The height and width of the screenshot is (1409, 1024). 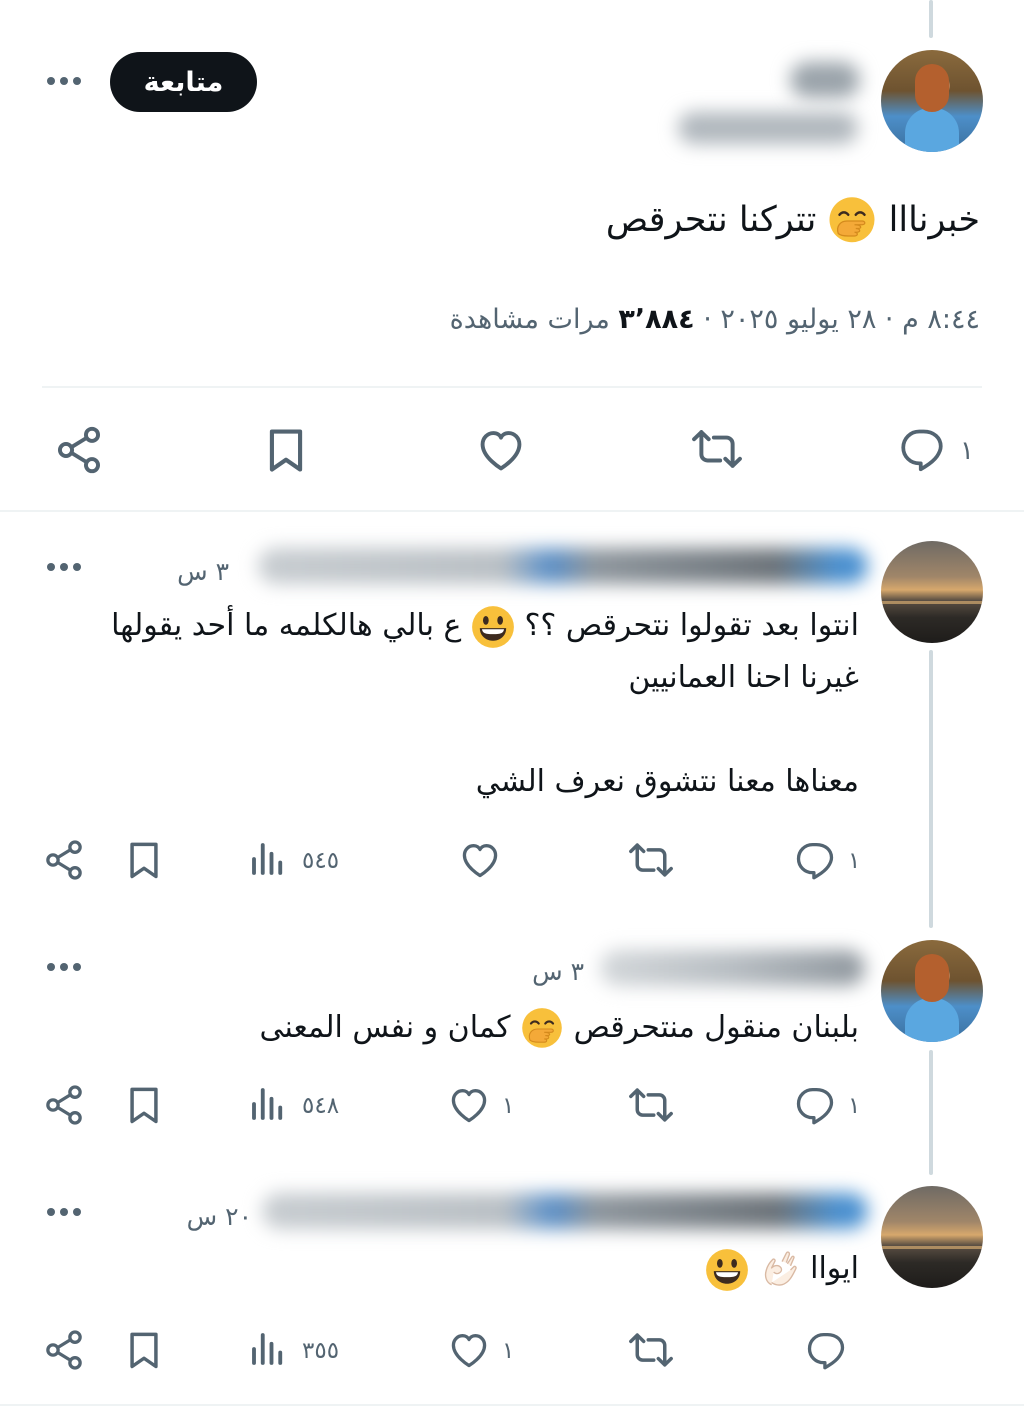 What do you see at coordinates (656, 319) in the screenshot?
I see `tweet-views-count: ٣٬٨٨٤` at bounding box center [656, 319].